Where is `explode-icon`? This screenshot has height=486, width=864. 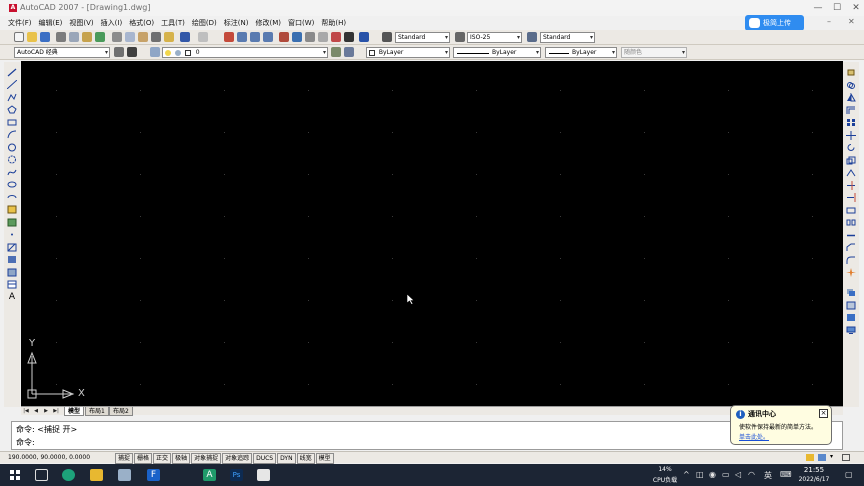
explode-icon is located at coordinates (851, 272).